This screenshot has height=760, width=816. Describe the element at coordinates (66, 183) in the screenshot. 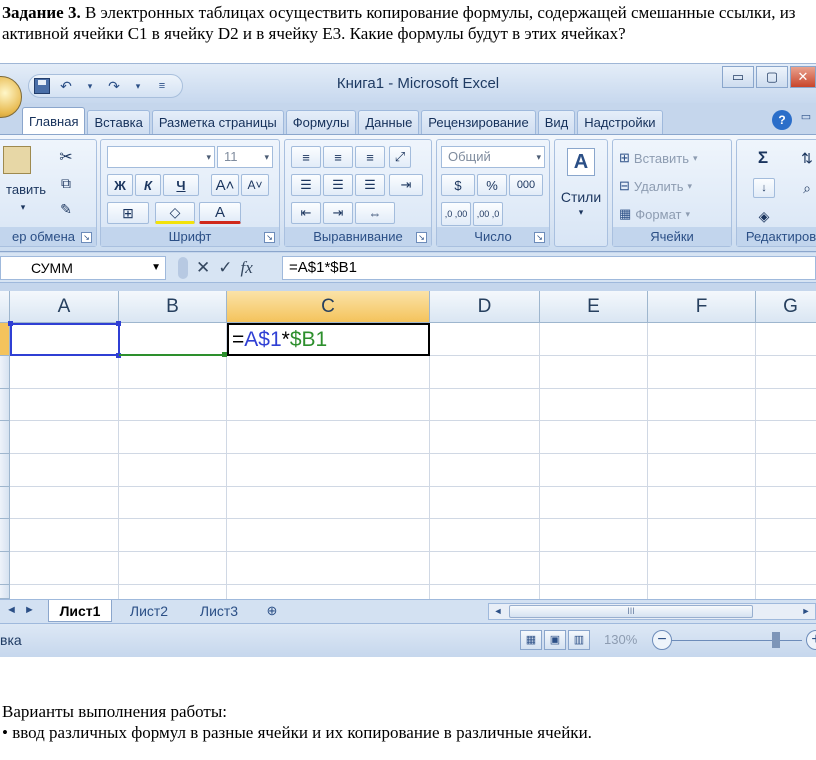

I see `copy-icon: ⧉` at that location.